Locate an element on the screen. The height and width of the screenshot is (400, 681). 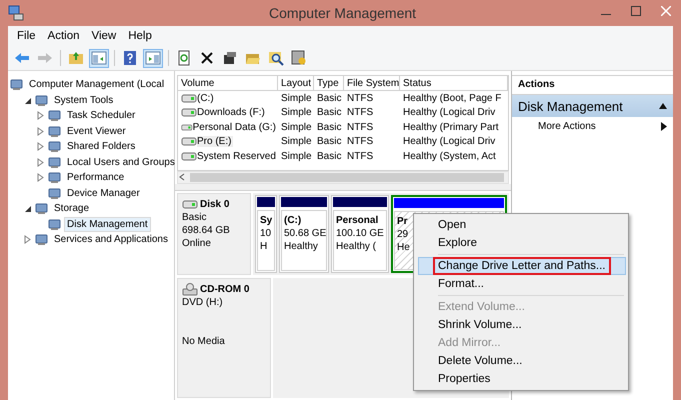
window-title: Computer Management is located at coordinates (343, 13).